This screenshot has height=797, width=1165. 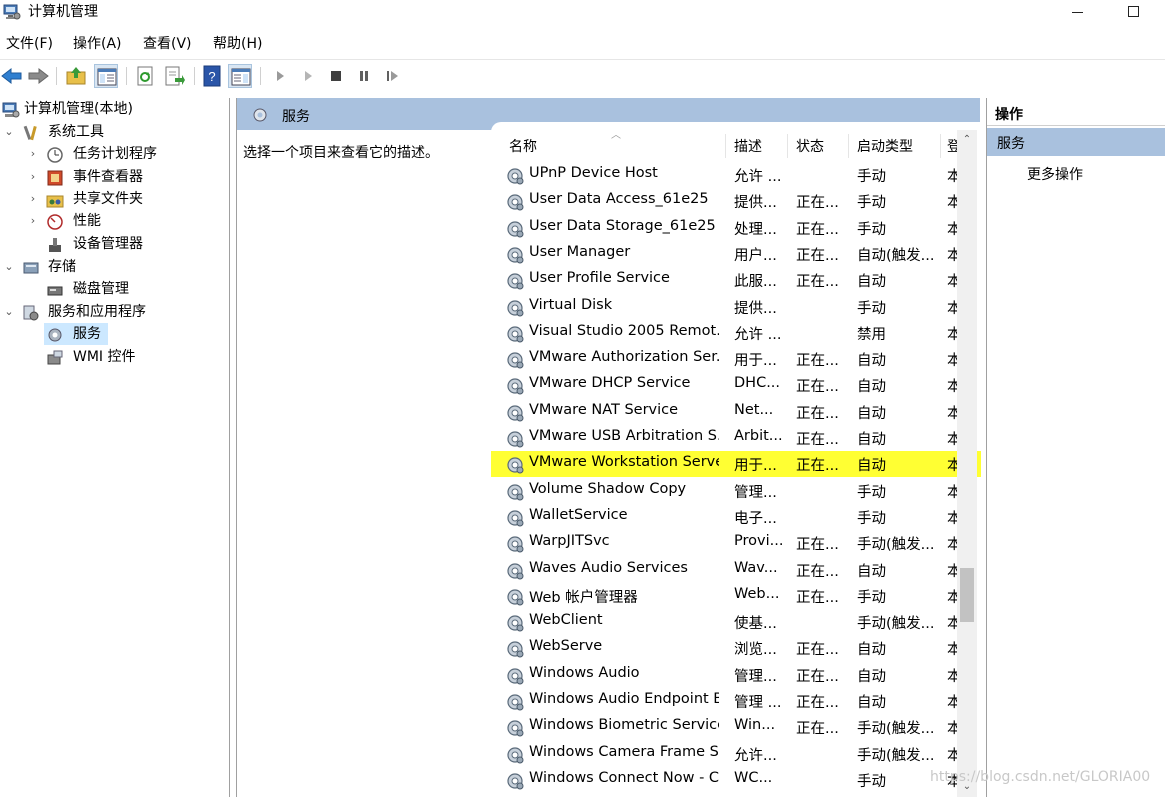 I want to click on show-hide-console-tree-button, so click(x=106, y=76).